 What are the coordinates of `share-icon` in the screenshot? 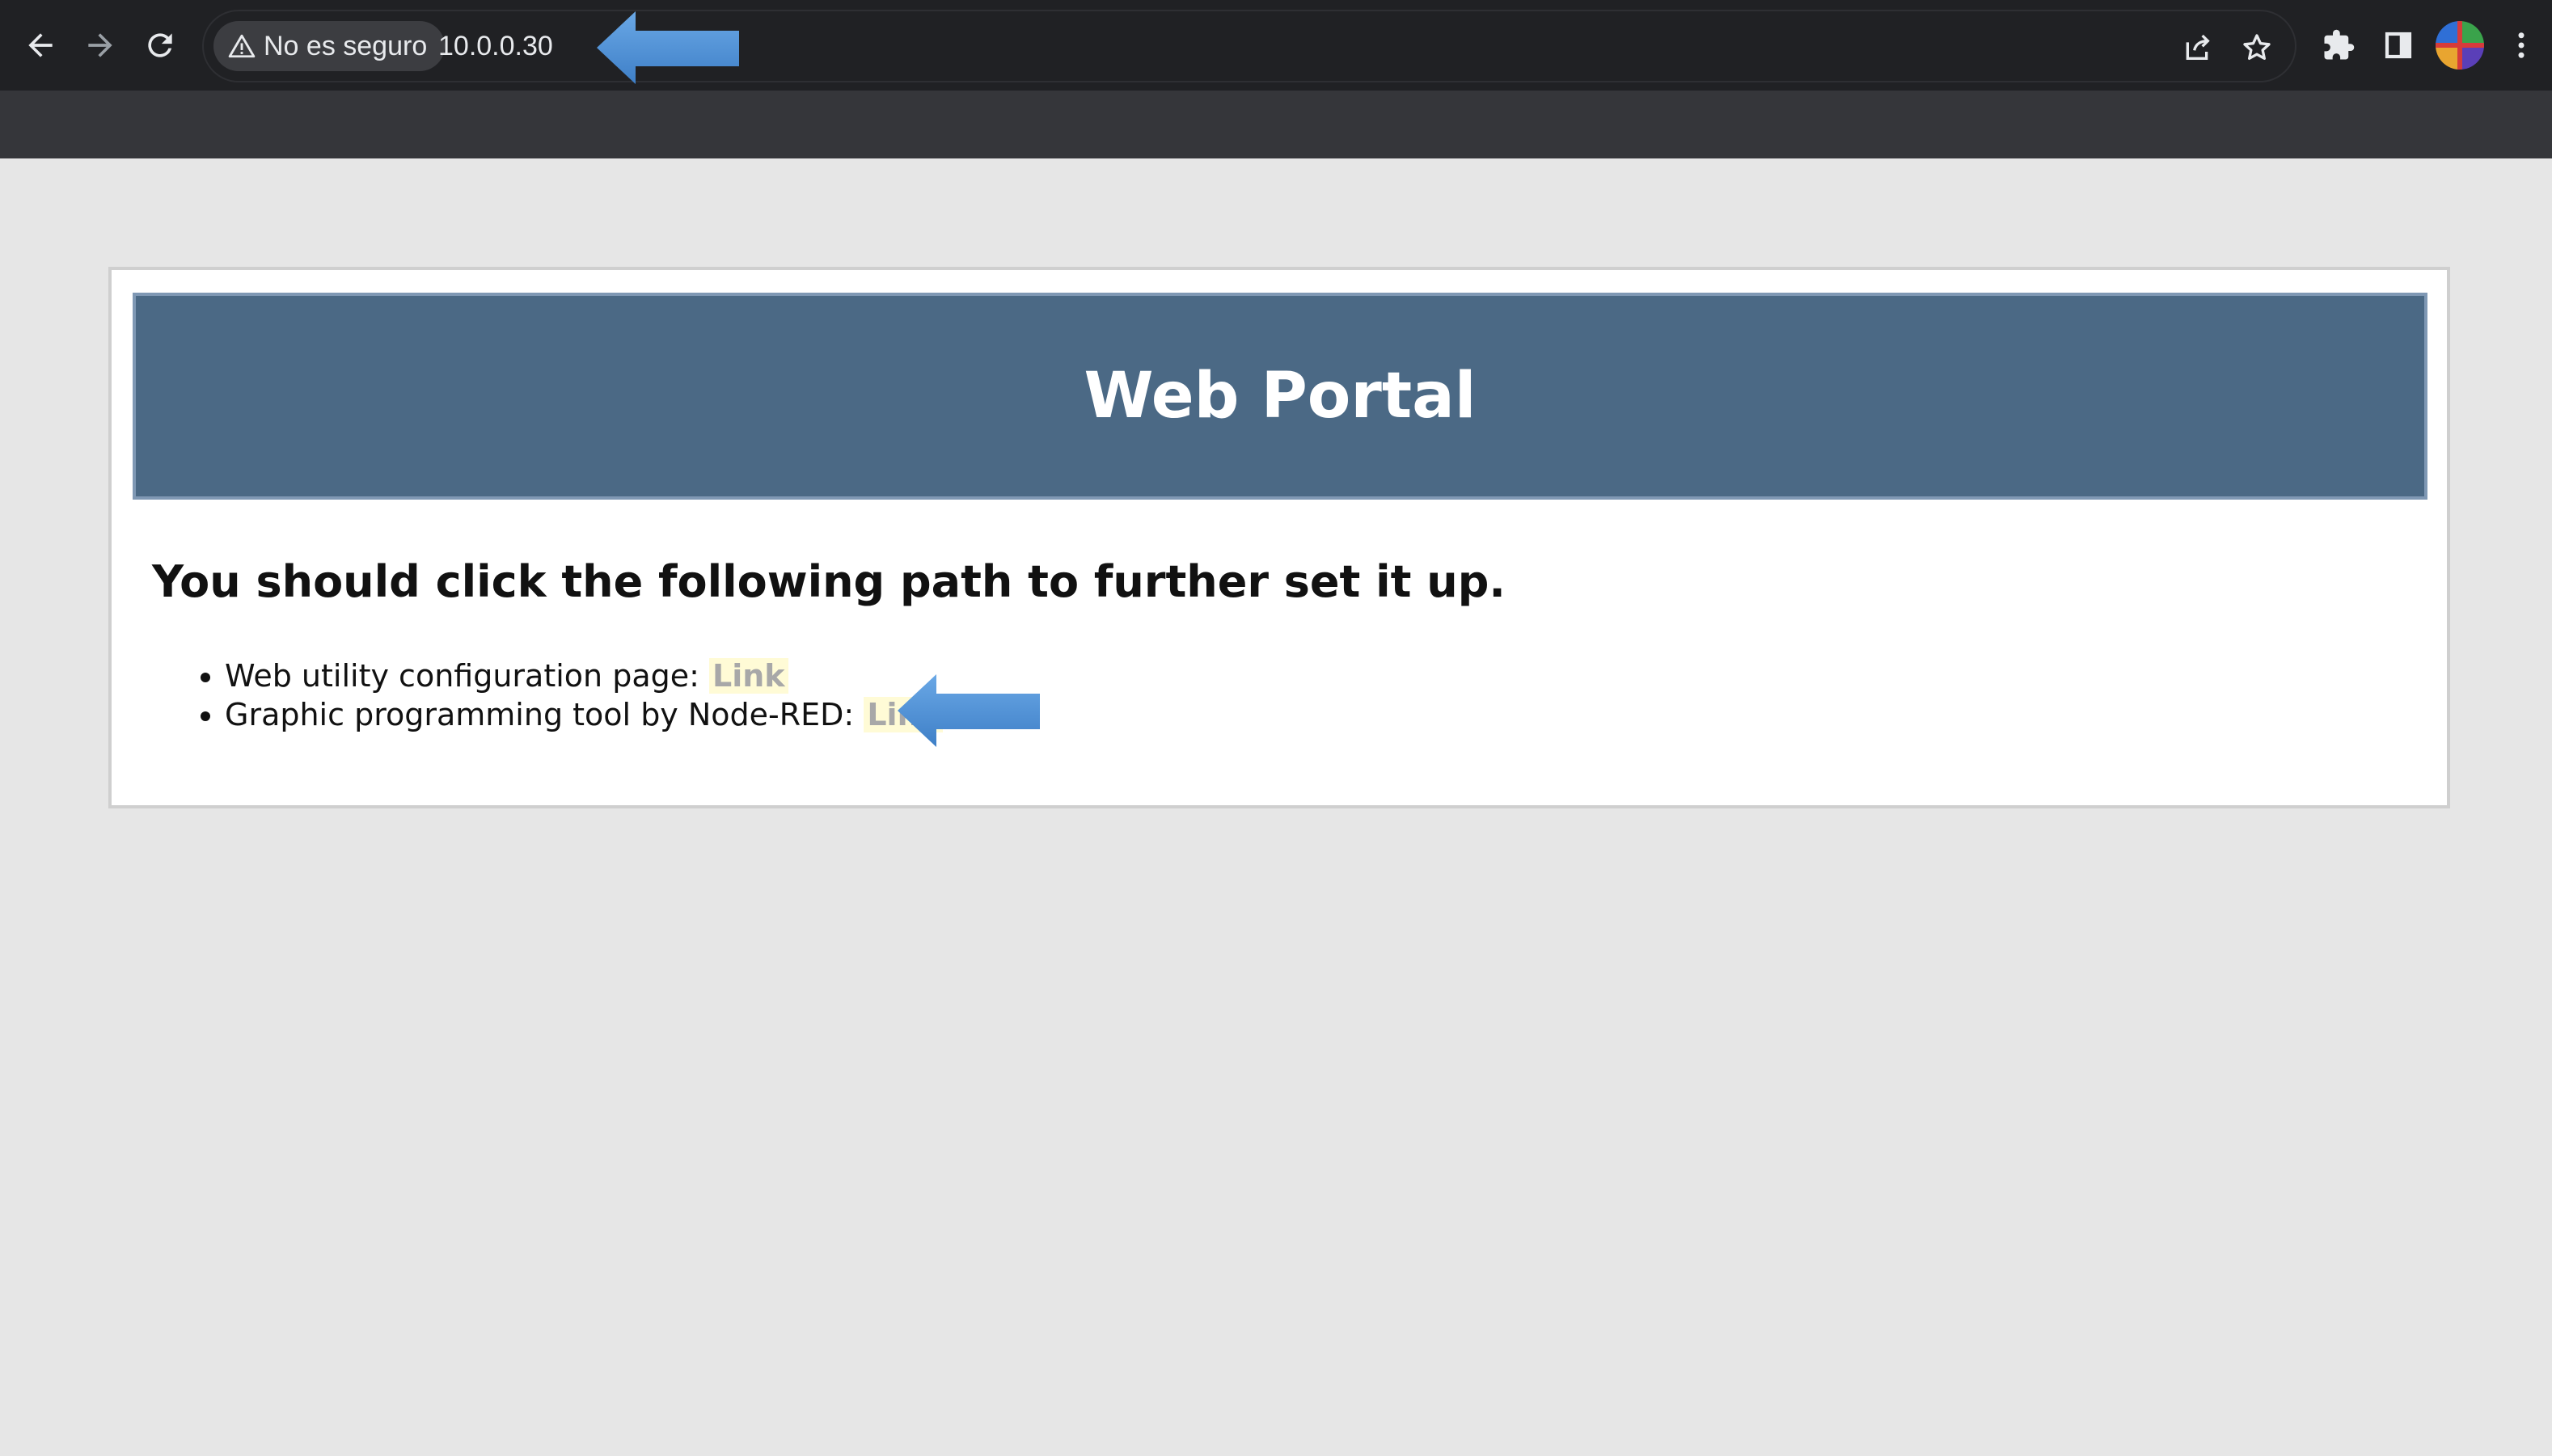 It's located at (2198, 47).